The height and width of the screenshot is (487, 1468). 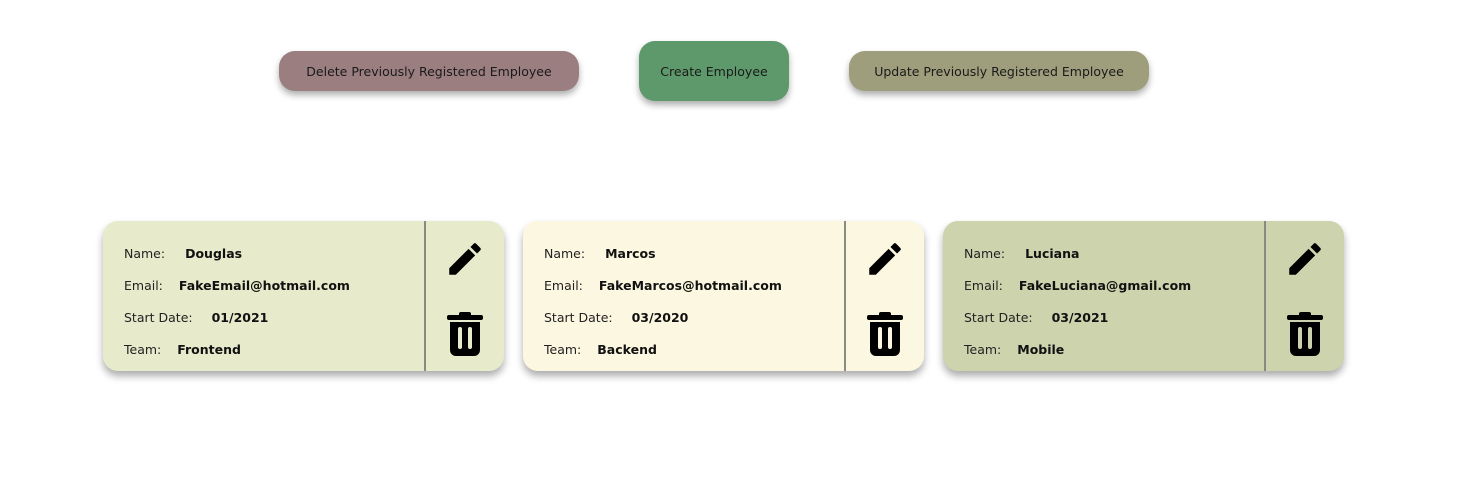 I want to click on email-value: FakeLuciana@gmail.com, so click(x=1105, y=285).